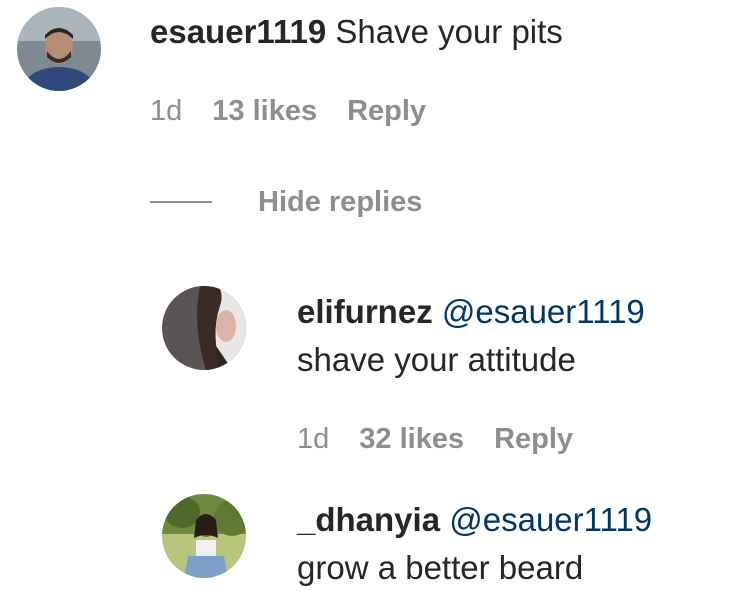  What do you see at coordinates (411, 439) in the screenshot?
I see `reply-likes: 32 likes` at bounding box center [411, 439].